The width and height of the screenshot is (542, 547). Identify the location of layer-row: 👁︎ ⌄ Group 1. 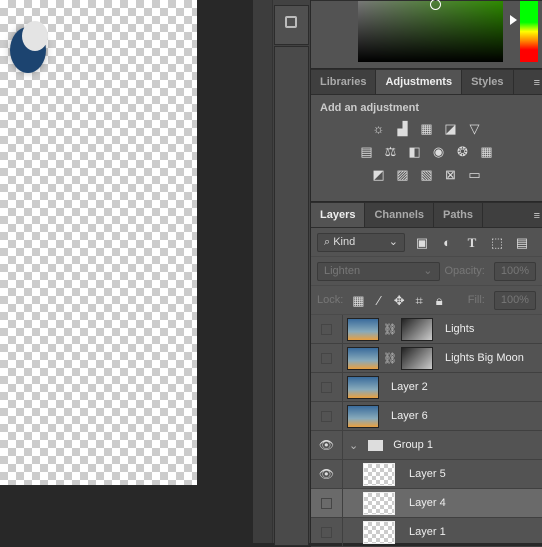
(426, 445).